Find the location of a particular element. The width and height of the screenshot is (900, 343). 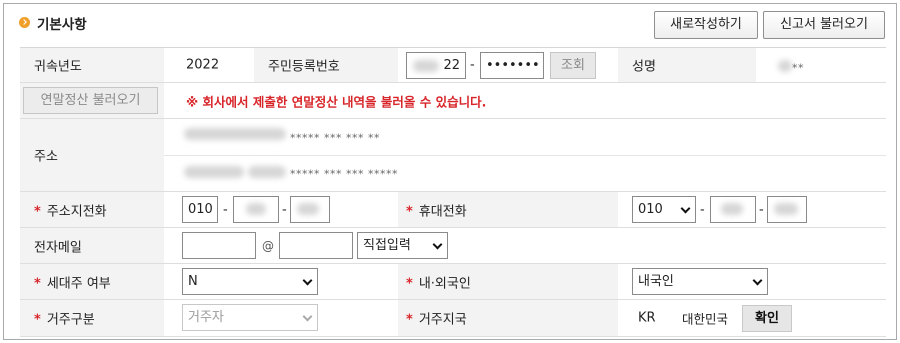

address-divider is located at coordinates (525, 155).